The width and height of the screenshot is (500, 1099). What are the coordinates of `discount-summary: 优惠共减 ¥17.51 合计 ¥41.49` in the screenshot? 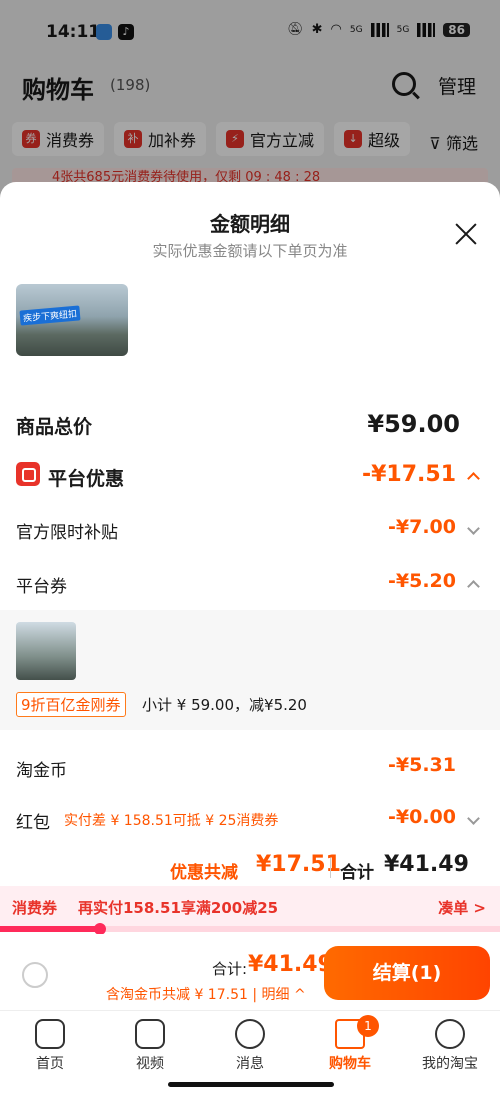 It's located at (330, 867).